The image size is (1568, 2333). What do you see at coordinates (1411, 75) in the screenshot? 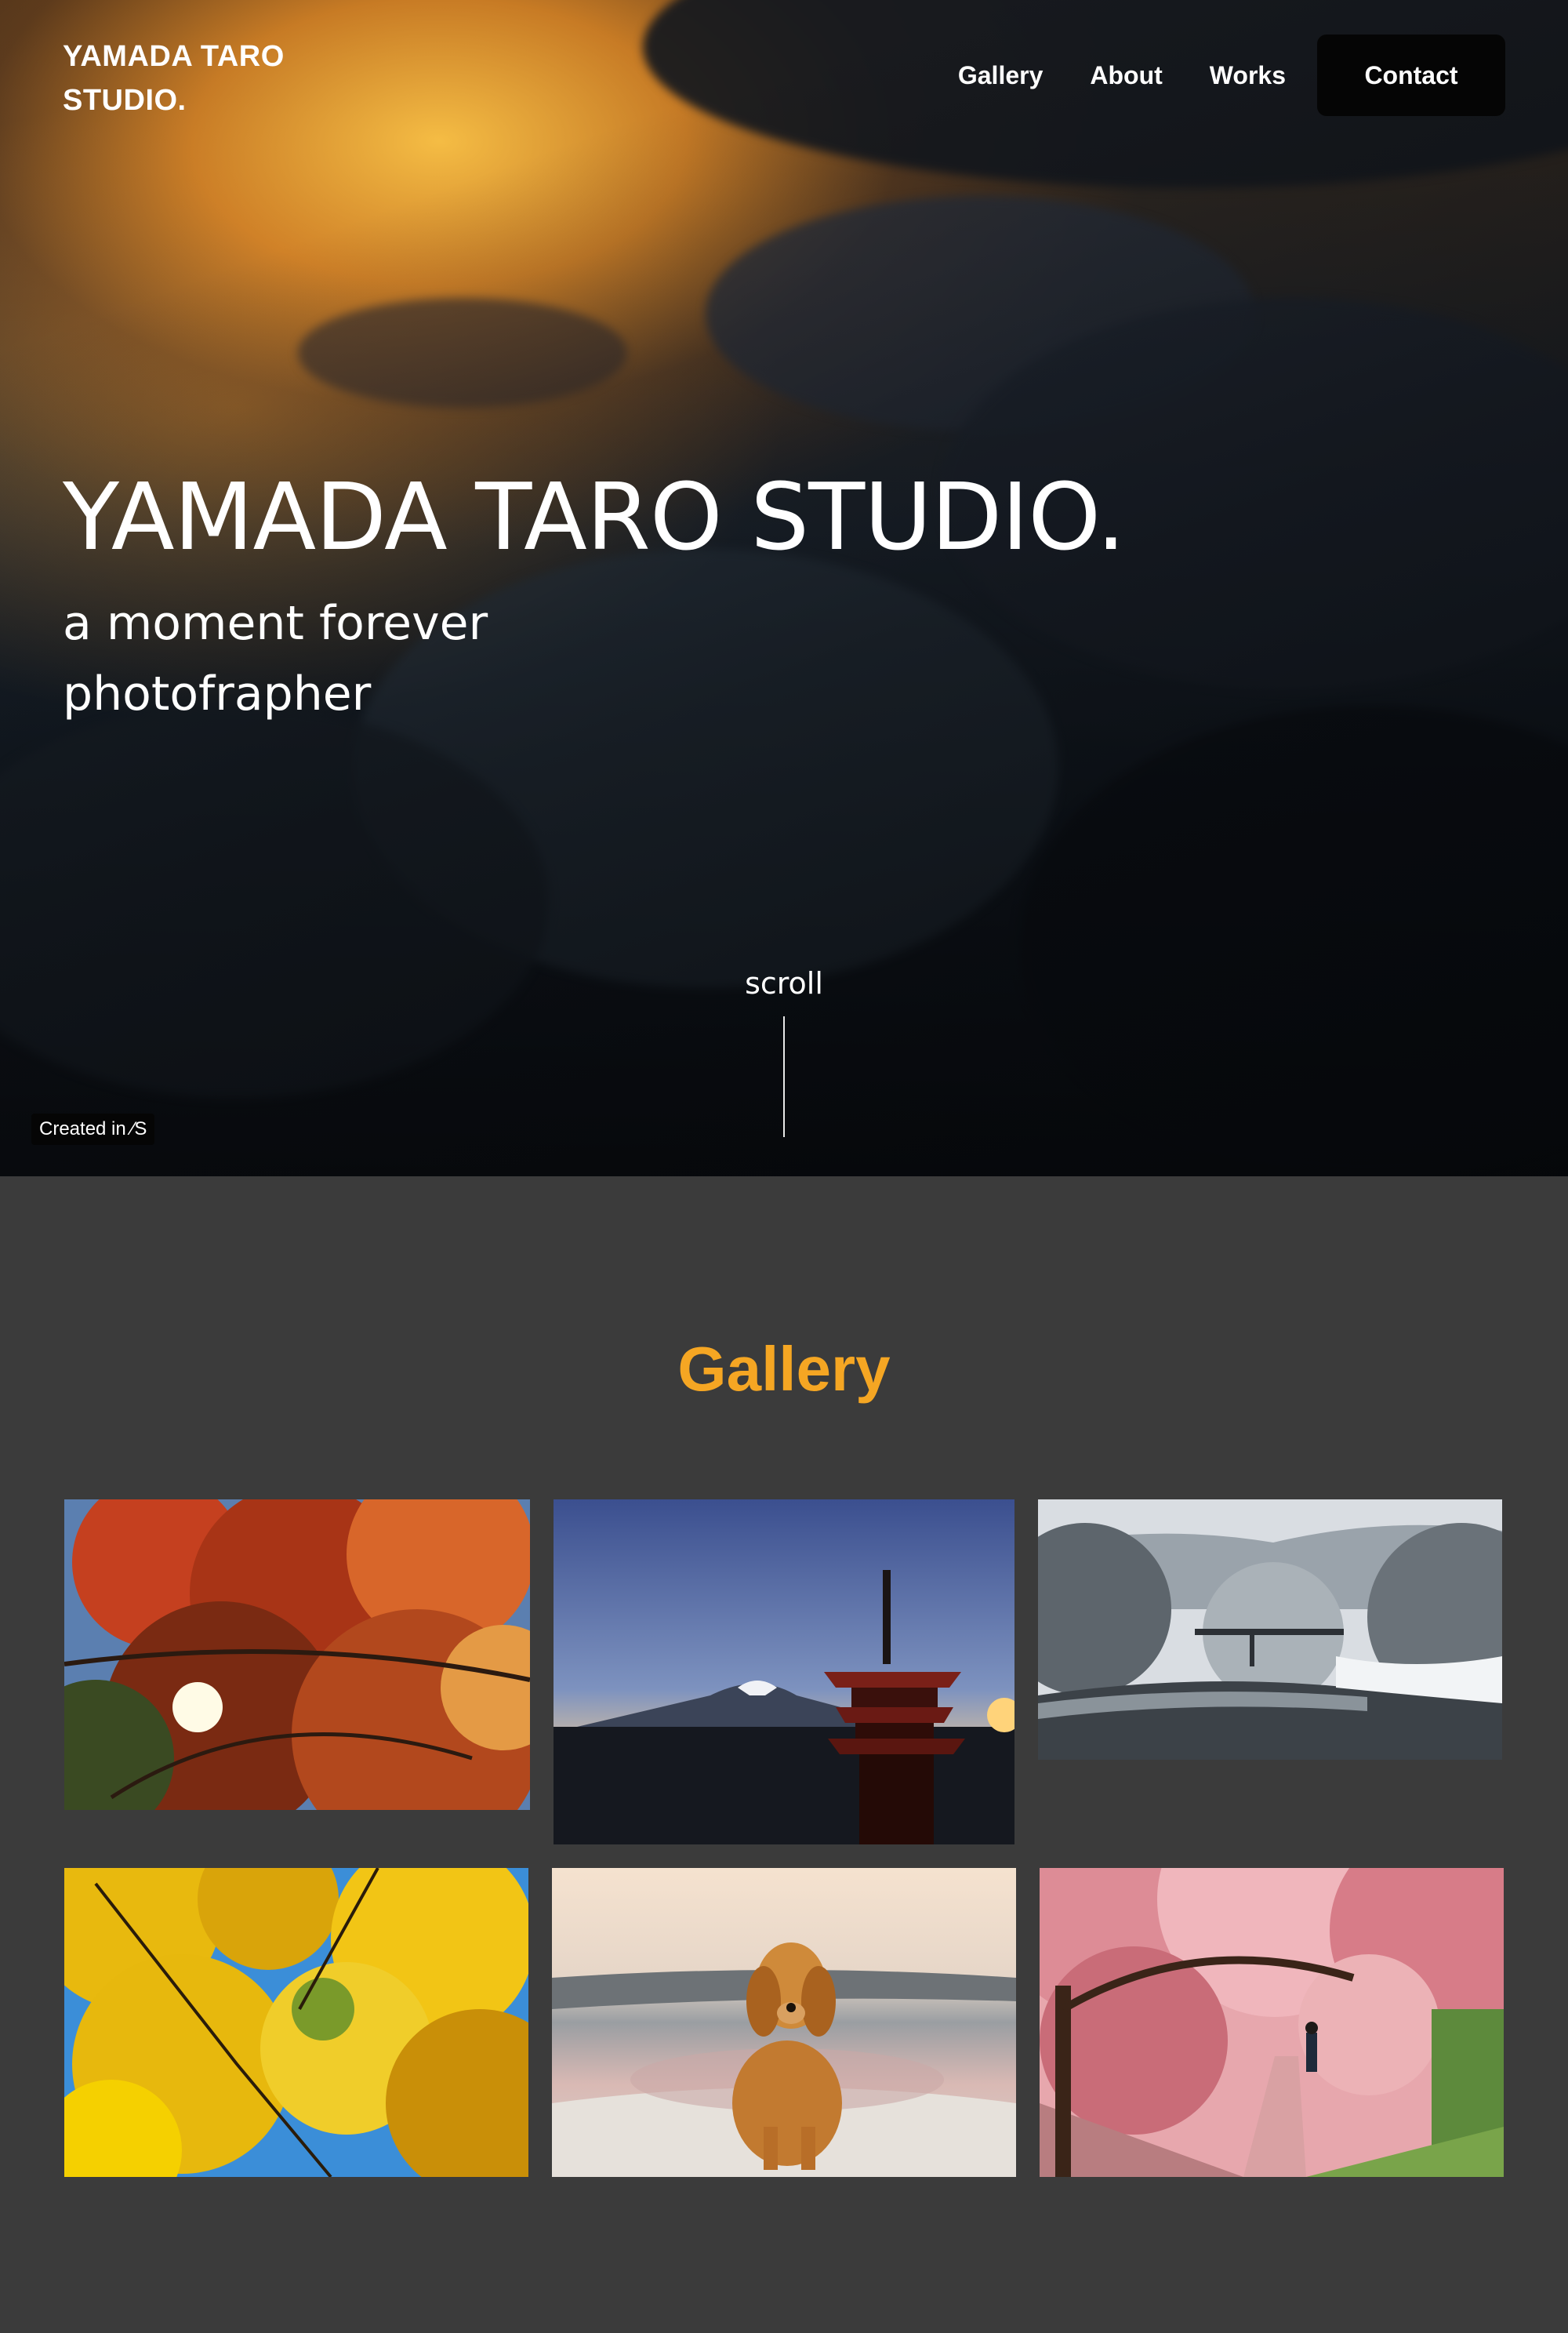
I see `contact-button: Contact` at bounding box center [1411, 75].